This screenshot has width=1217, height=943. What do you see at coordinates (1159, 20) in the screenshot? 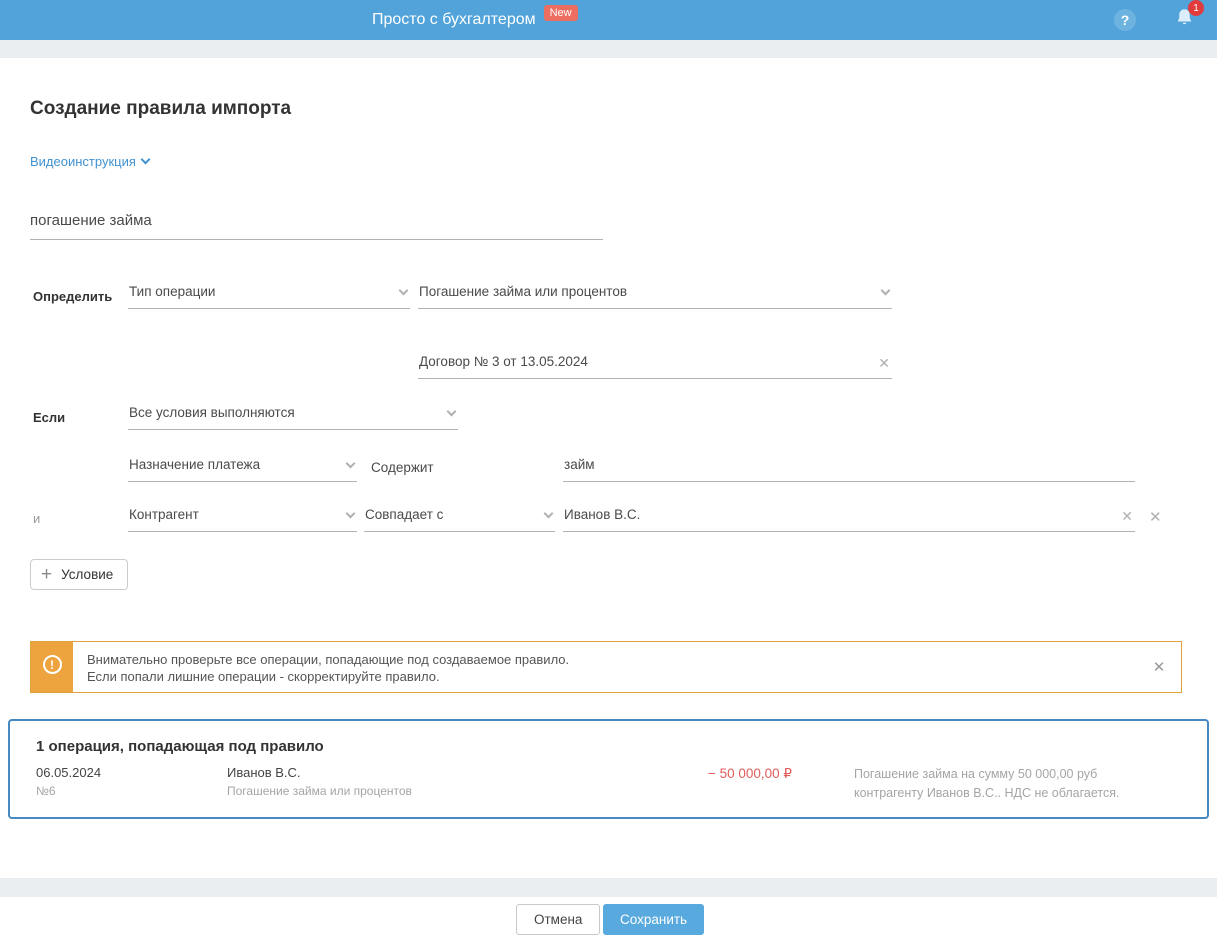
I see `top-bar-icons: ? 1` at bounding box center [1159, 20].